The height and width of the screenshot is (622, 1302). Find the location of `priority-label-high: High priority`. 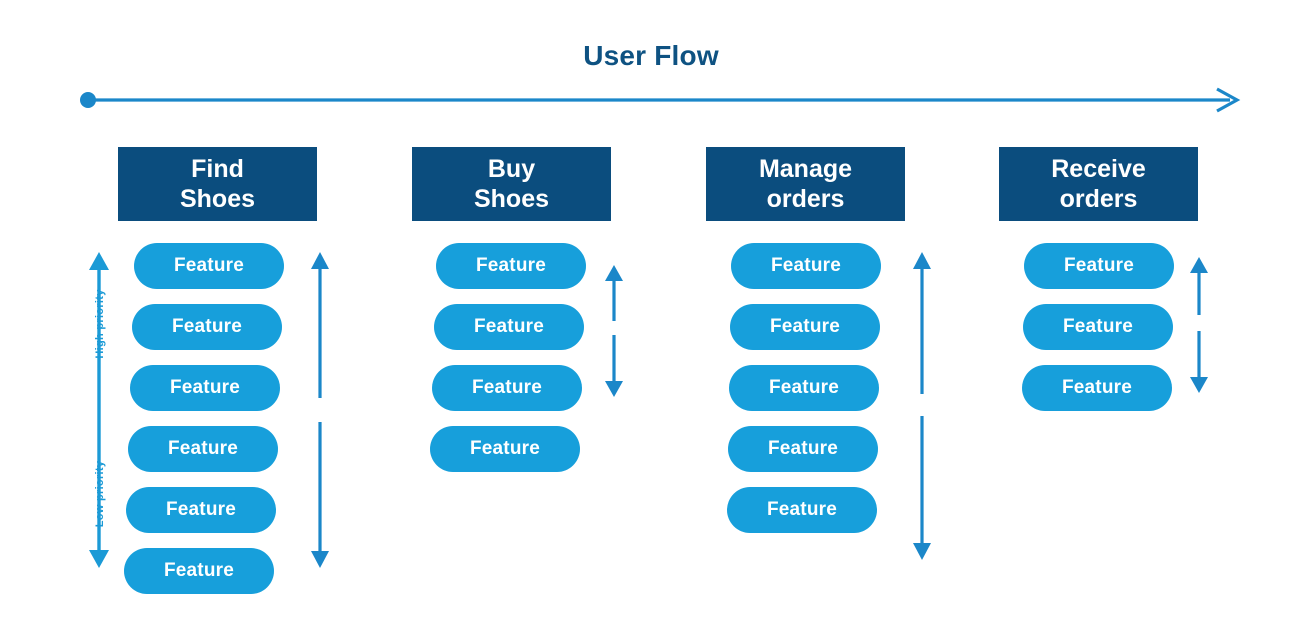

priority-label-high: High priority is located at coordinates (100, 324).